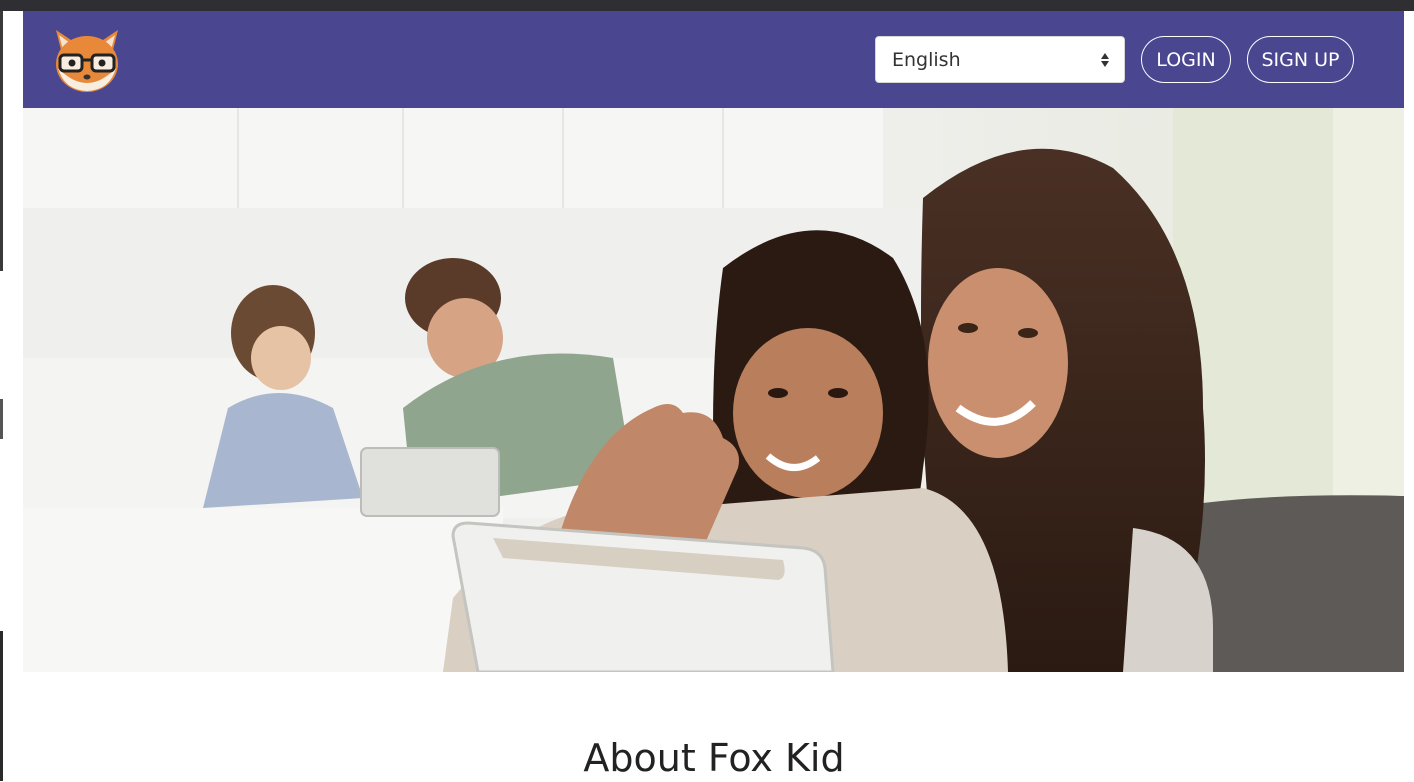 The height and width of the screenshot is (782, 1414). I want to click on browser-top-strip, so click(707, 5).